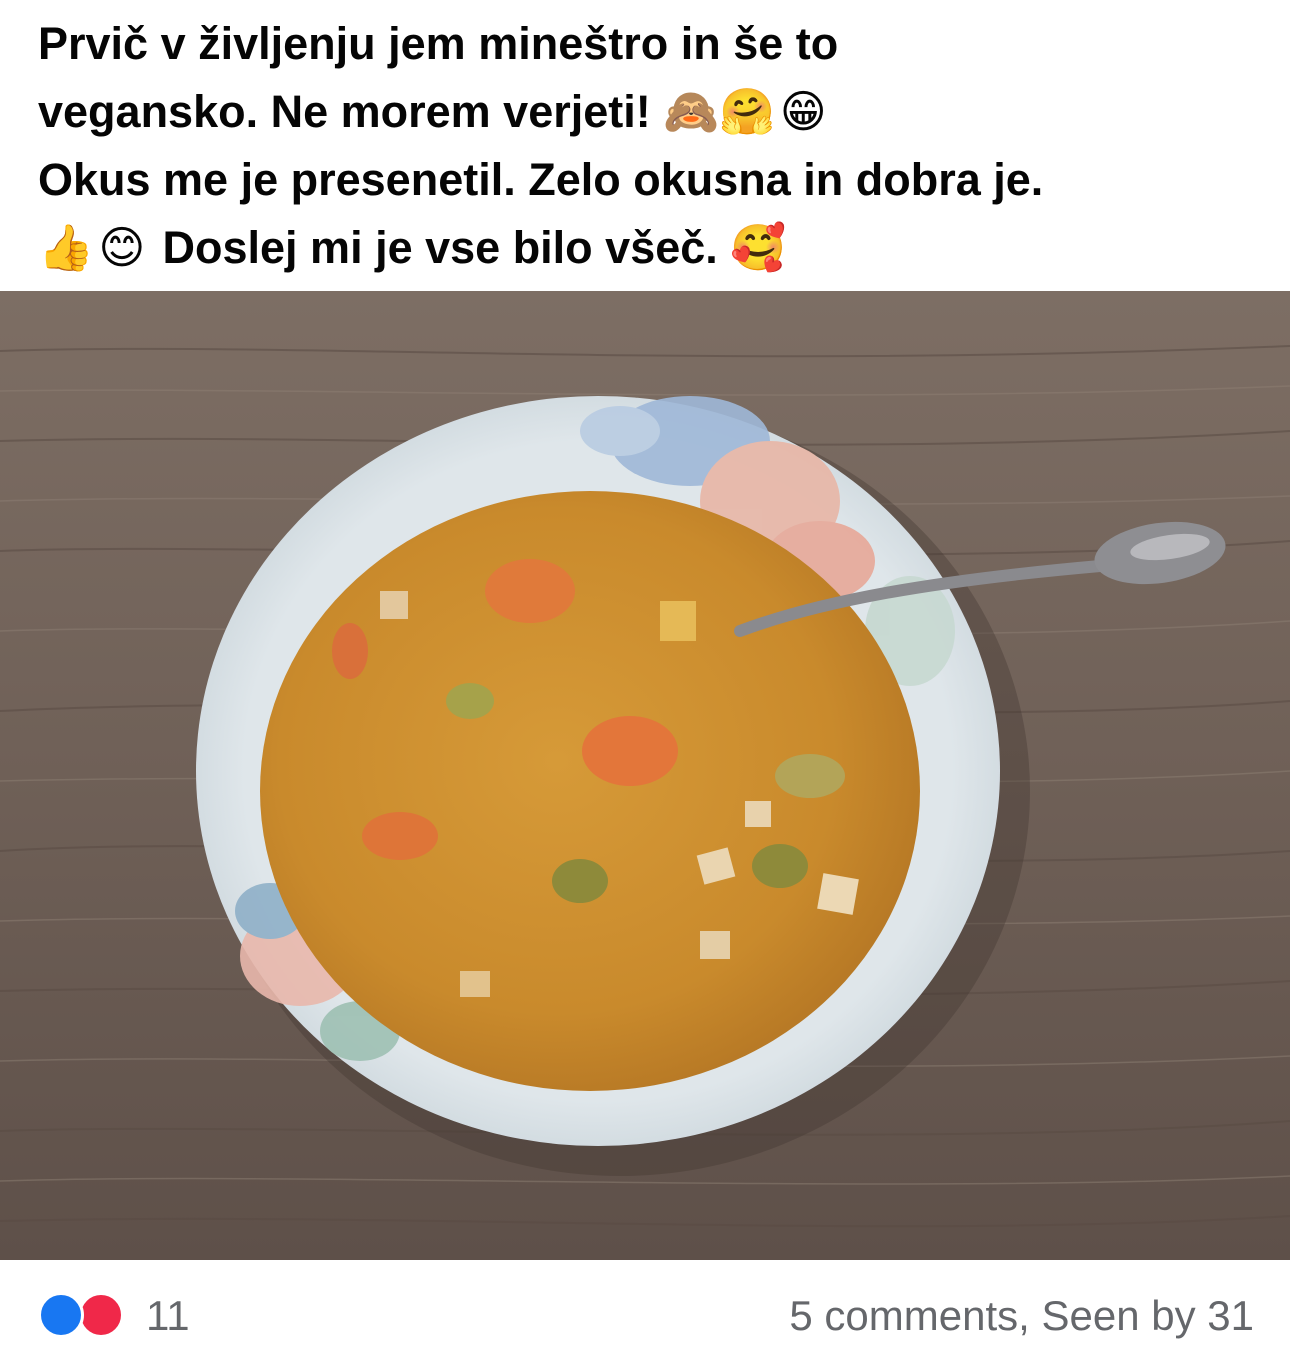  What do you see at coordinates (645, 1299) in the screenshot?
I see `post-footer: 11 5 comments, Seen by 31` at bounding box center [645, 1299].